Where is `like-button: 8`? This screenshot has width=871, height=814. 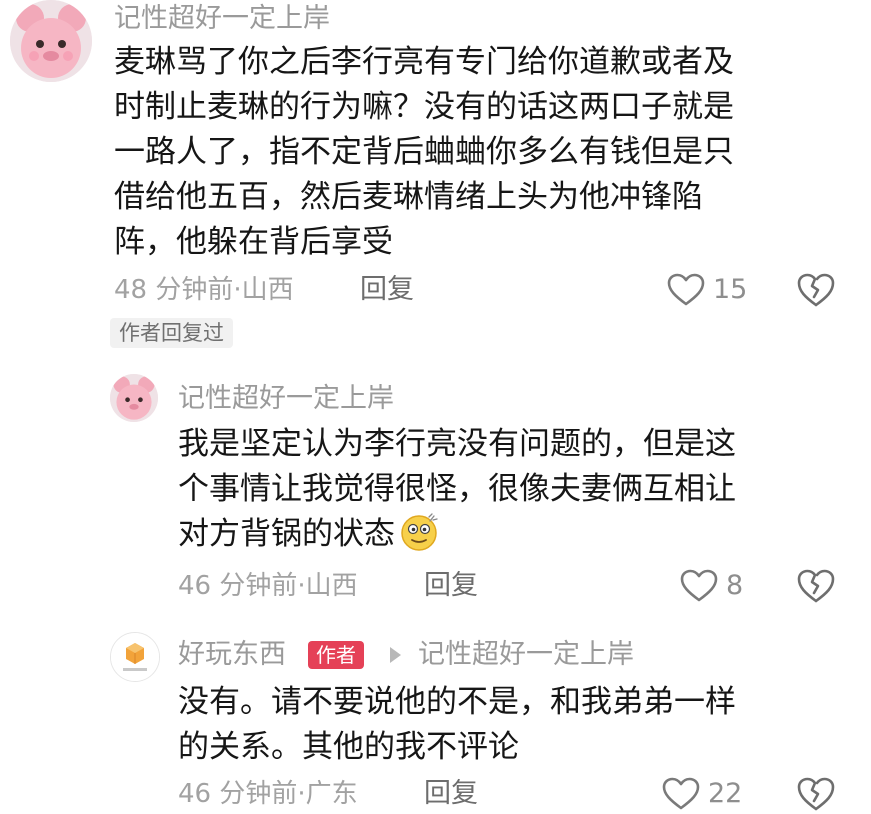
like-button: 8 is located at coordinates (711, 586).